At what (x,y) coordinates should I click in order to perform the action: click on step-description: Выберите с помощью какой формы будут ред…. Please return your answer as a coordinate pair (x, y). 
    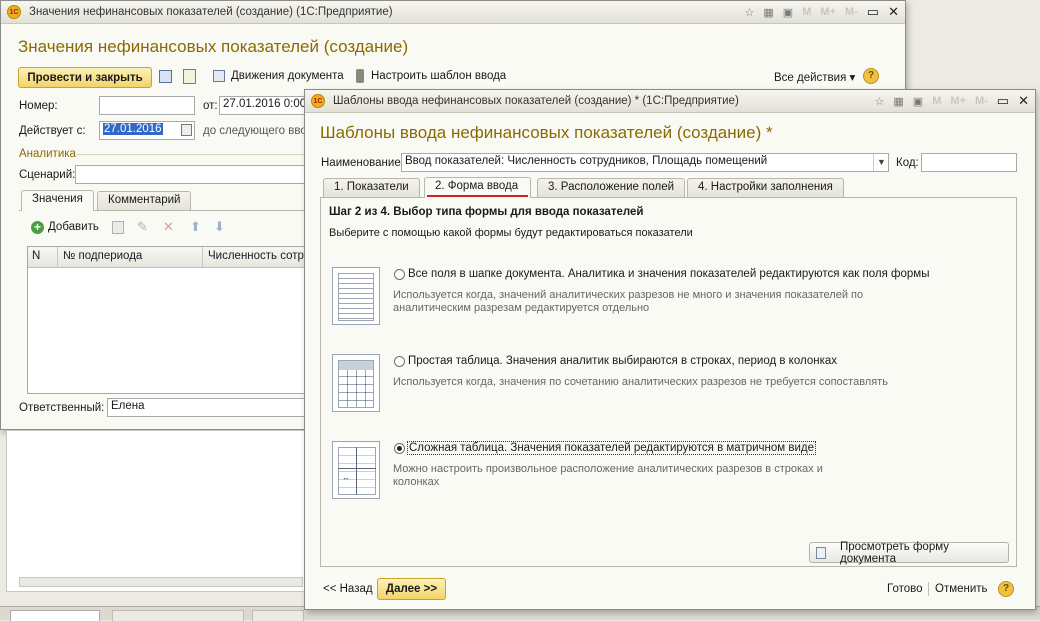
    Looking at the image, I should click on (511, 233).